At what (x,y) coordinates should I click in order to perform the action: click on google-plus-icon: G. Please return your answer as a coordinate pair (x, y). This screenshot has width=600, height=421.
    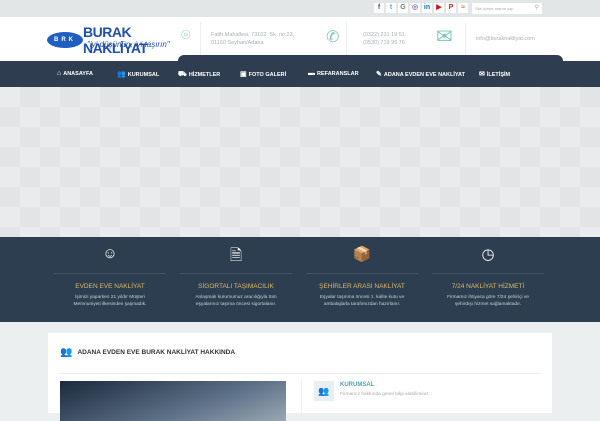
    Looking at the image, I should click on (403, 8).